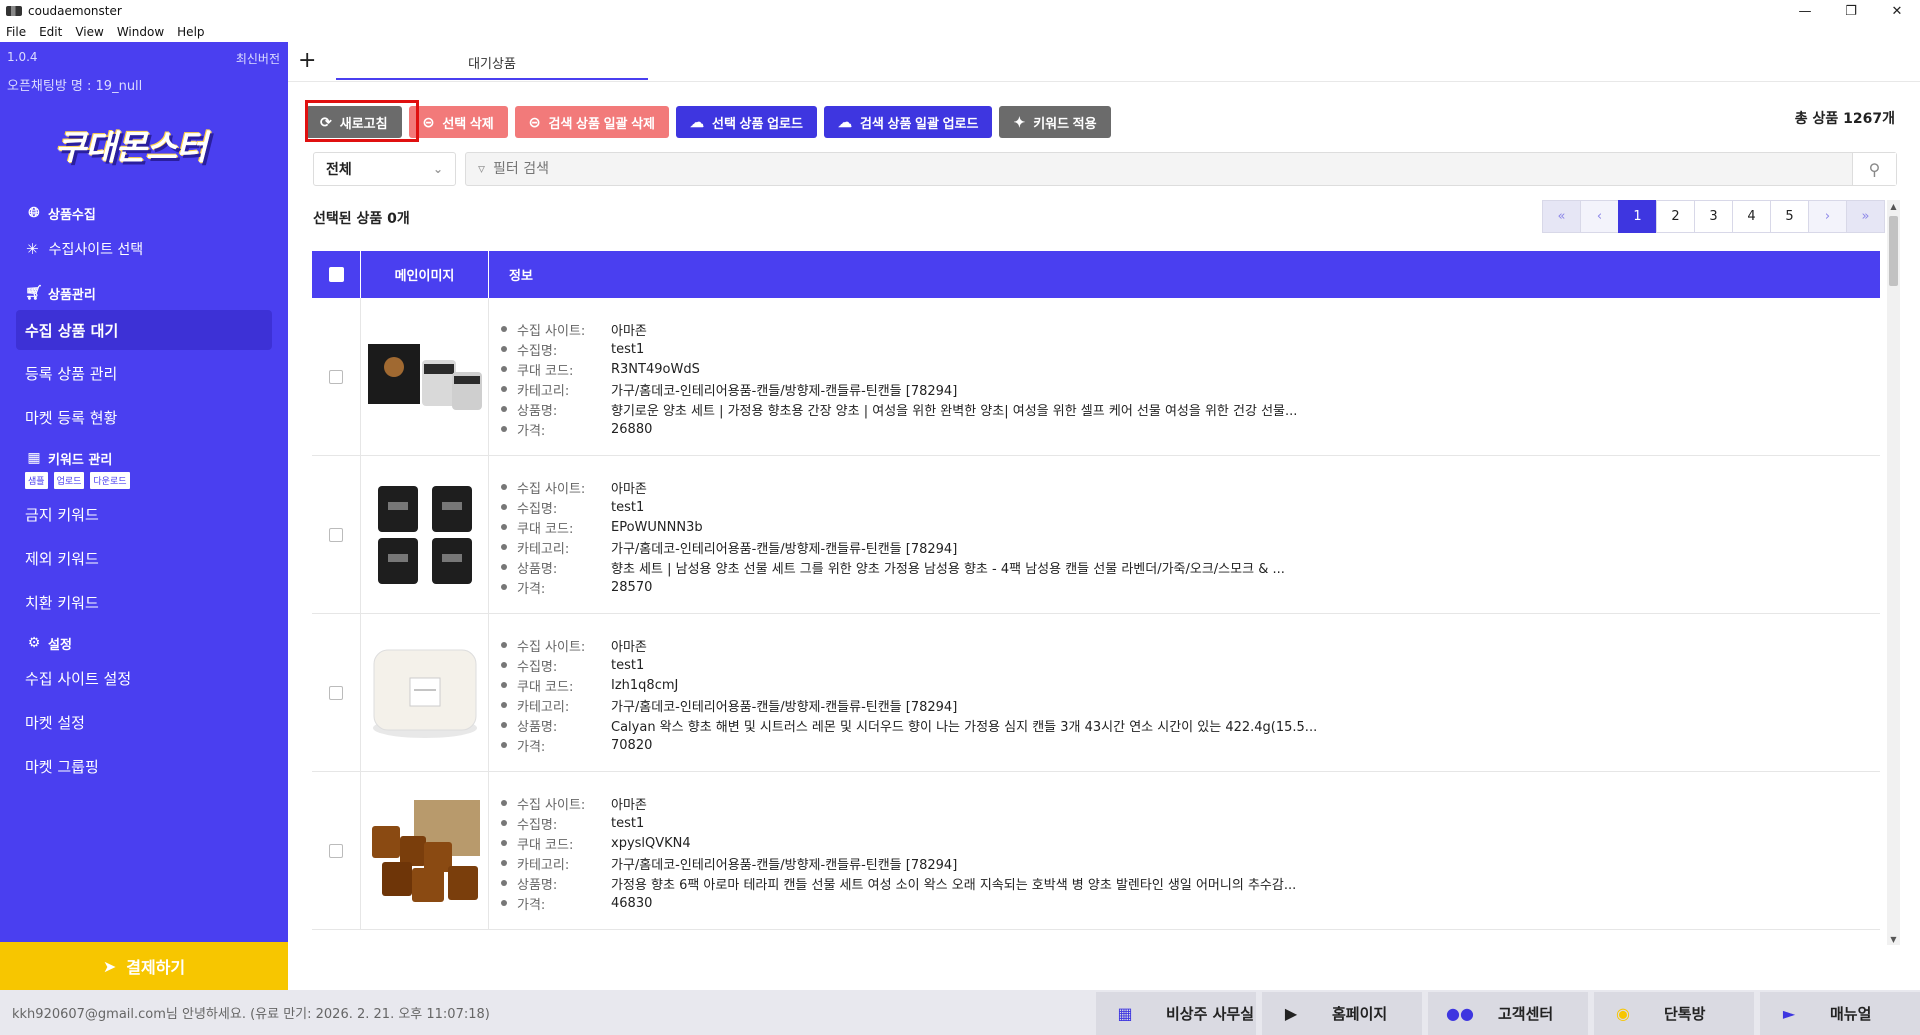 This screenshot has height=1035, width=1920. I want to click on page-4: 4, so click(1751, 216).